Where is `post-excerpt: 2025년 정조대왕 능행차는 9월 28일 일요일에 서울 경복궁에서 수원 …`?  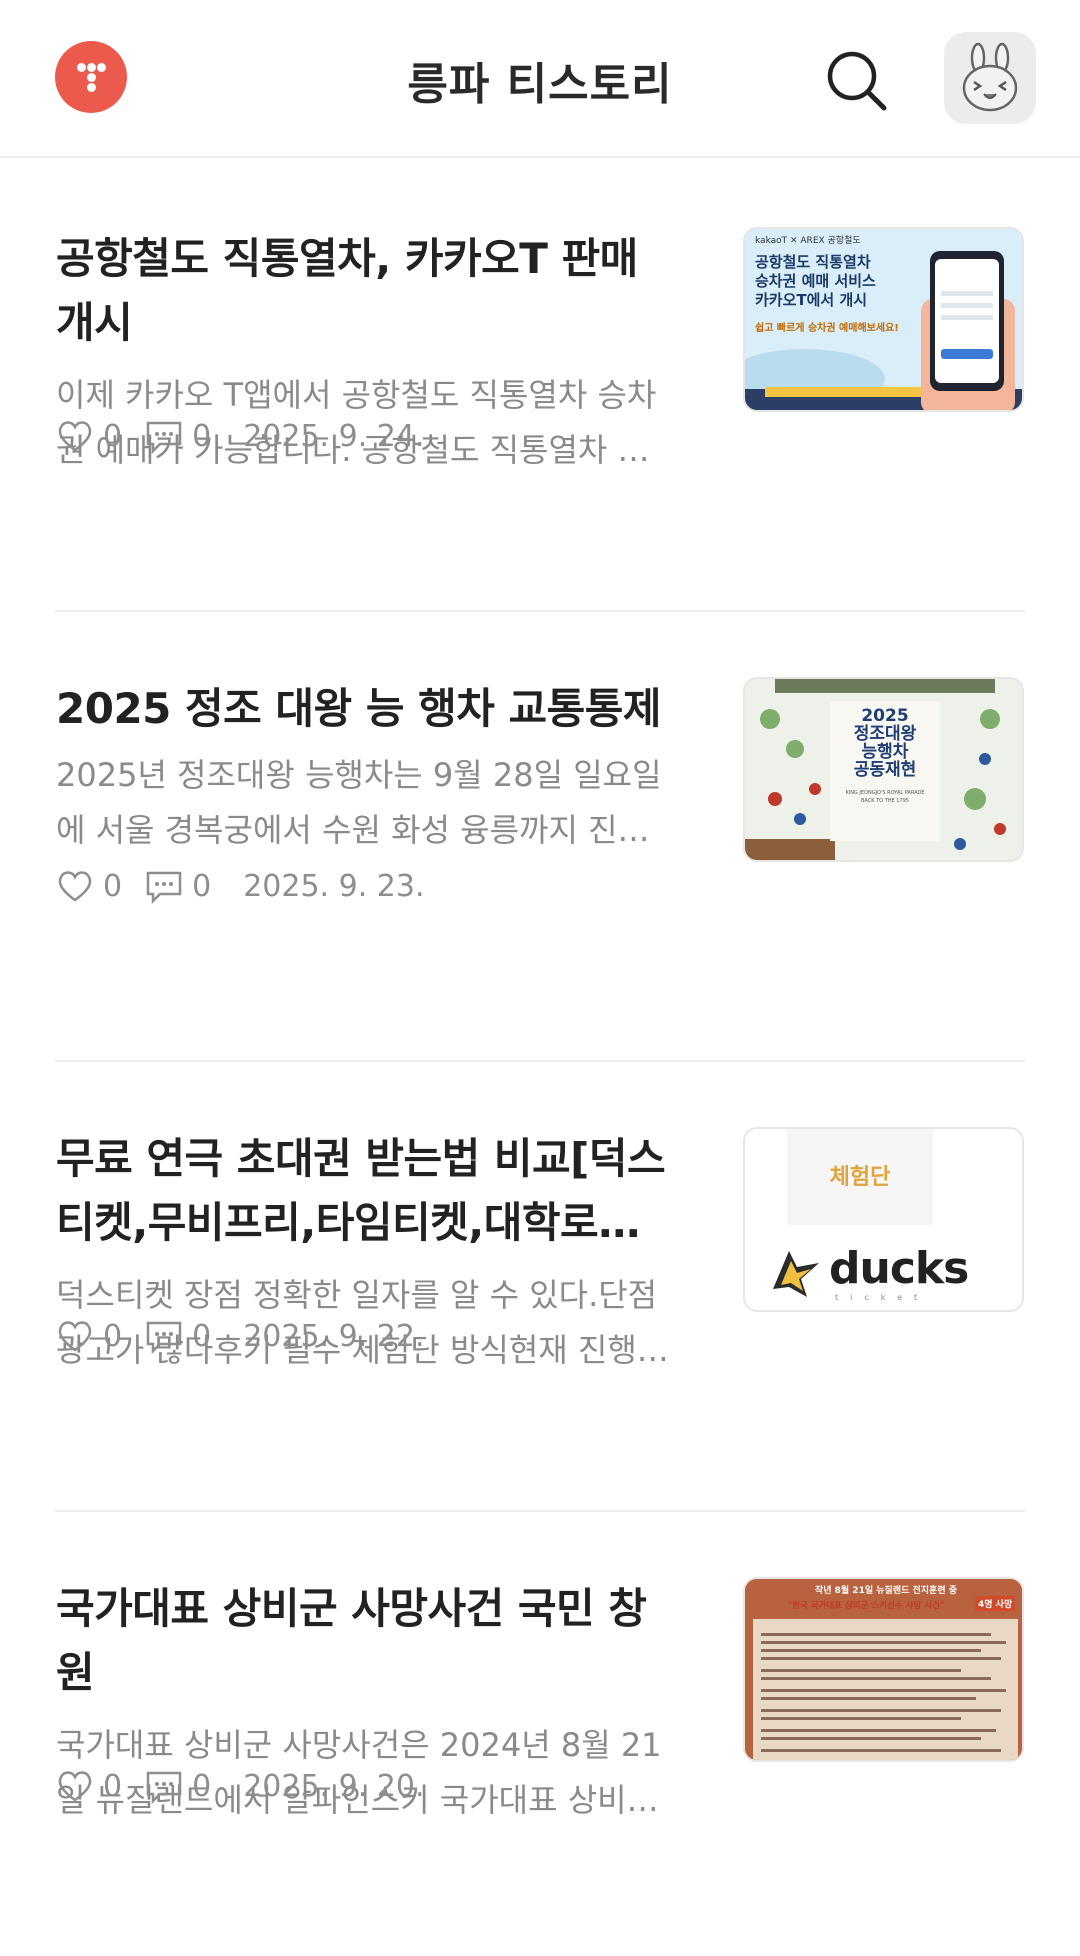
post-excerpt: 2025년 정조대왕 능행차는 9월 28일 일요일에 서울 경복궁에서 수원 … is located at coordinates (359, 802).